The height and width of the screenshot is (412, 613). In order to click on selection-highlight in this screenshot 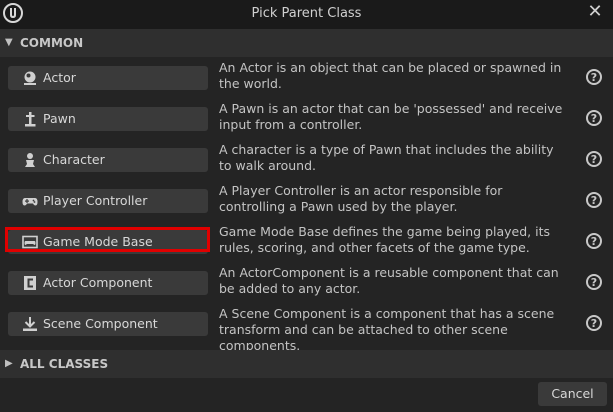, I will do `click(107, 239)`.